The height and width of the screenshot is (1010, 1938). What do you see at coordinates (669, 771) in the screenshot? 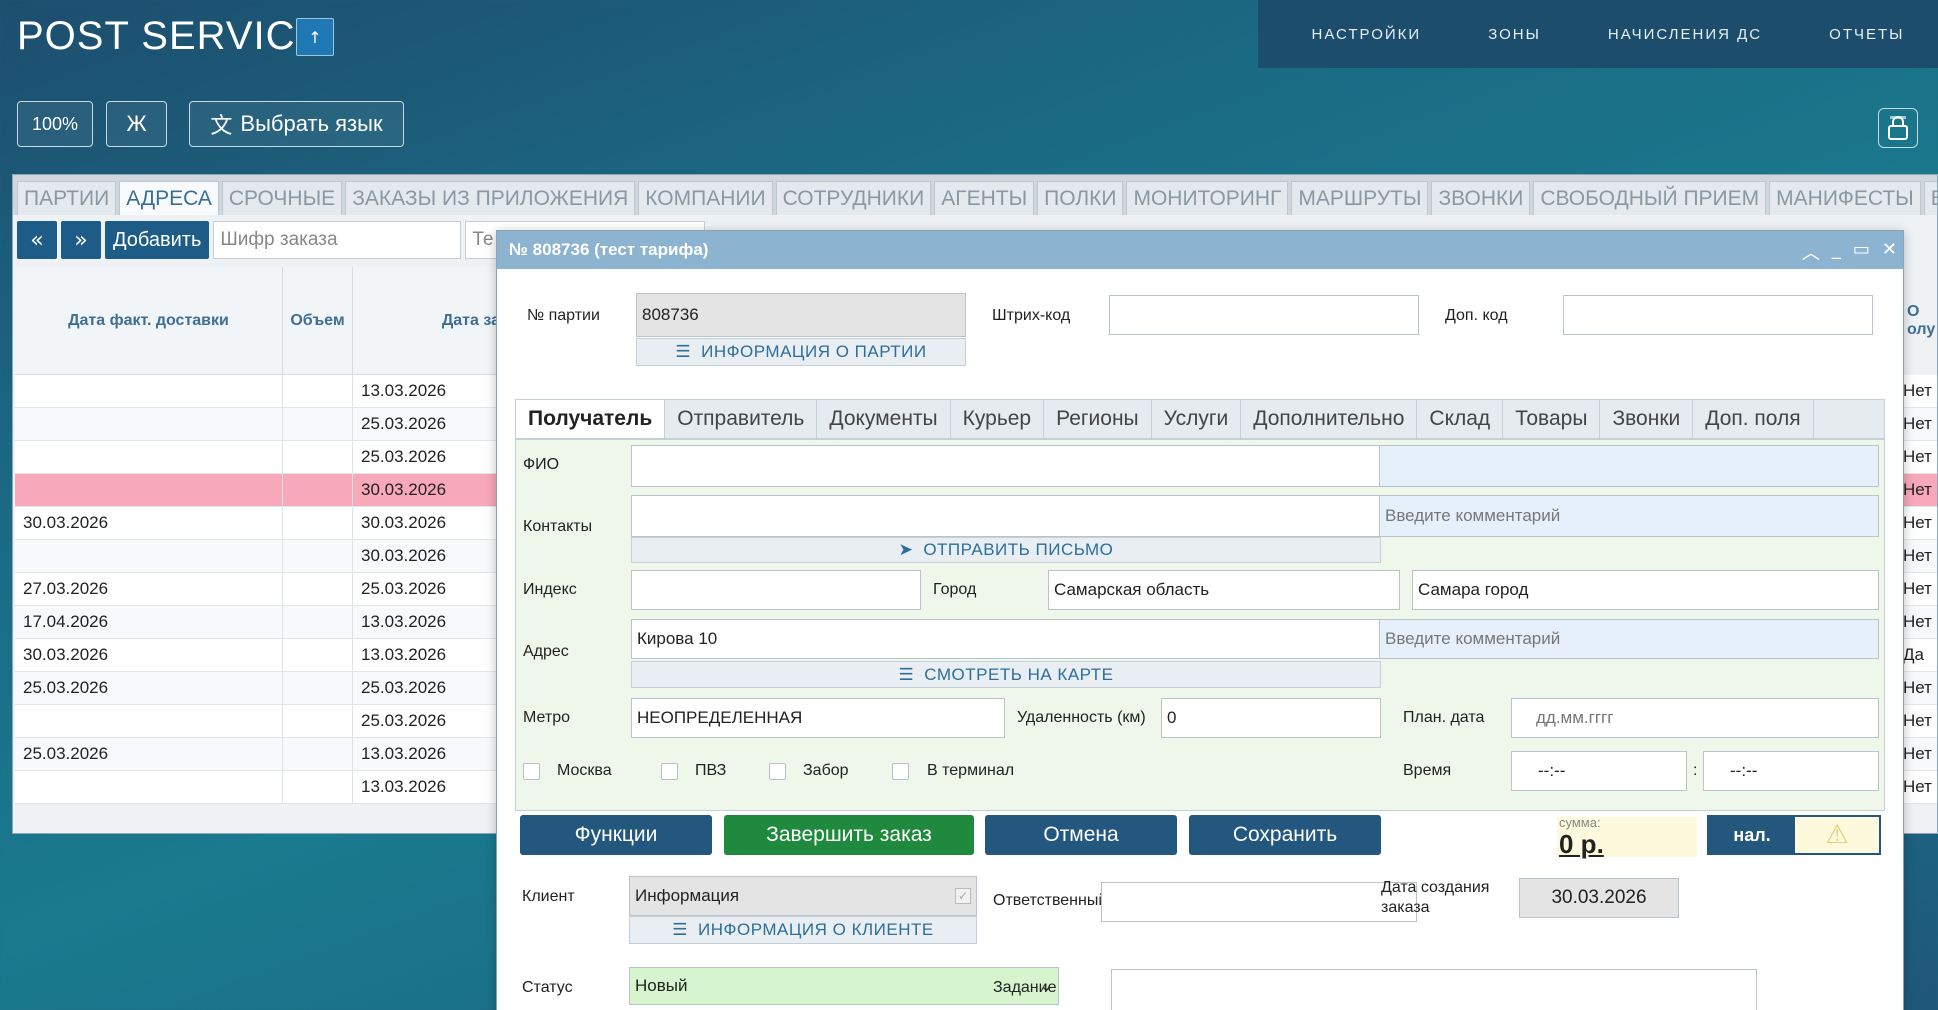
I see `checkbox-pickup-point` at bounding box center [669, 771].